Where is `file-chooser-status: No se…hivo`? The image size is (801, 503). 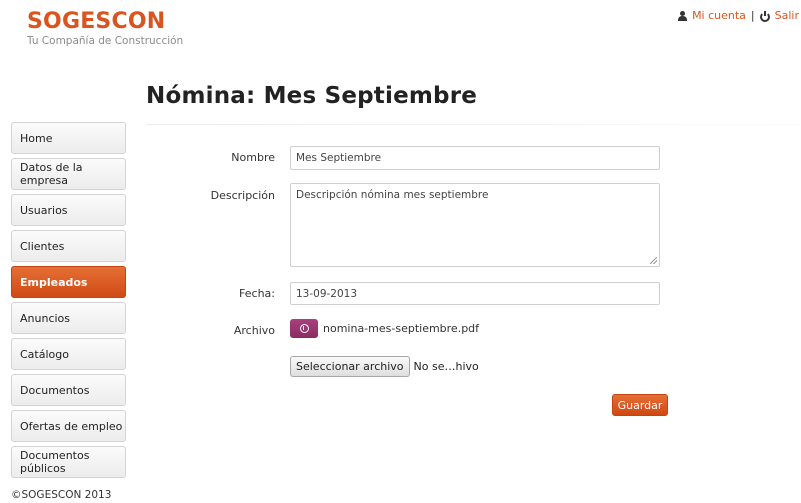
file-chooser-status: No se…hivo is located at coordinates (446, 366).